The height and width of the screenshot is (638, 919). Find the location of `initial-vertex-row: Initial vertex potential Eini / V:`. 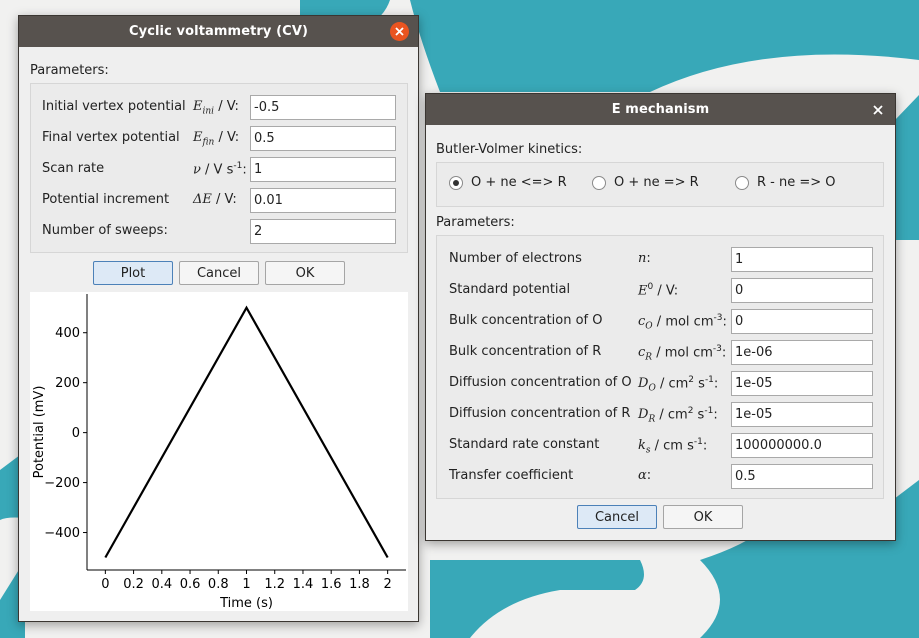

initial-vertex-row: Initial vertex potential Eini / V: is located at coordinates (219, 107).